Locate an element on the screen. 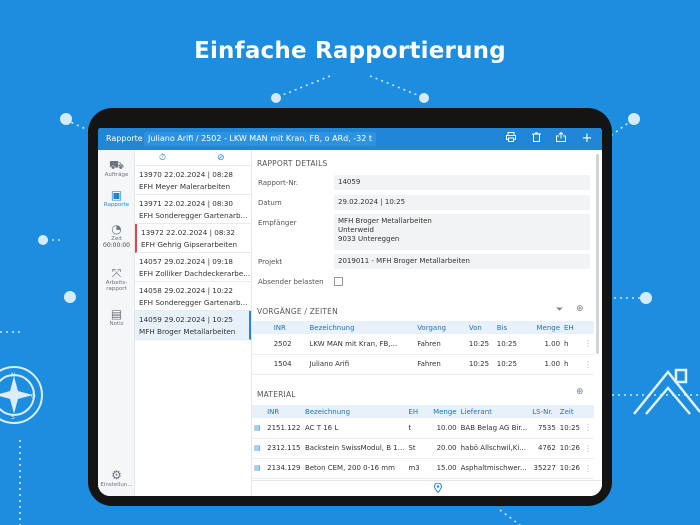  scrollbar is located at coordinates (597, 254).